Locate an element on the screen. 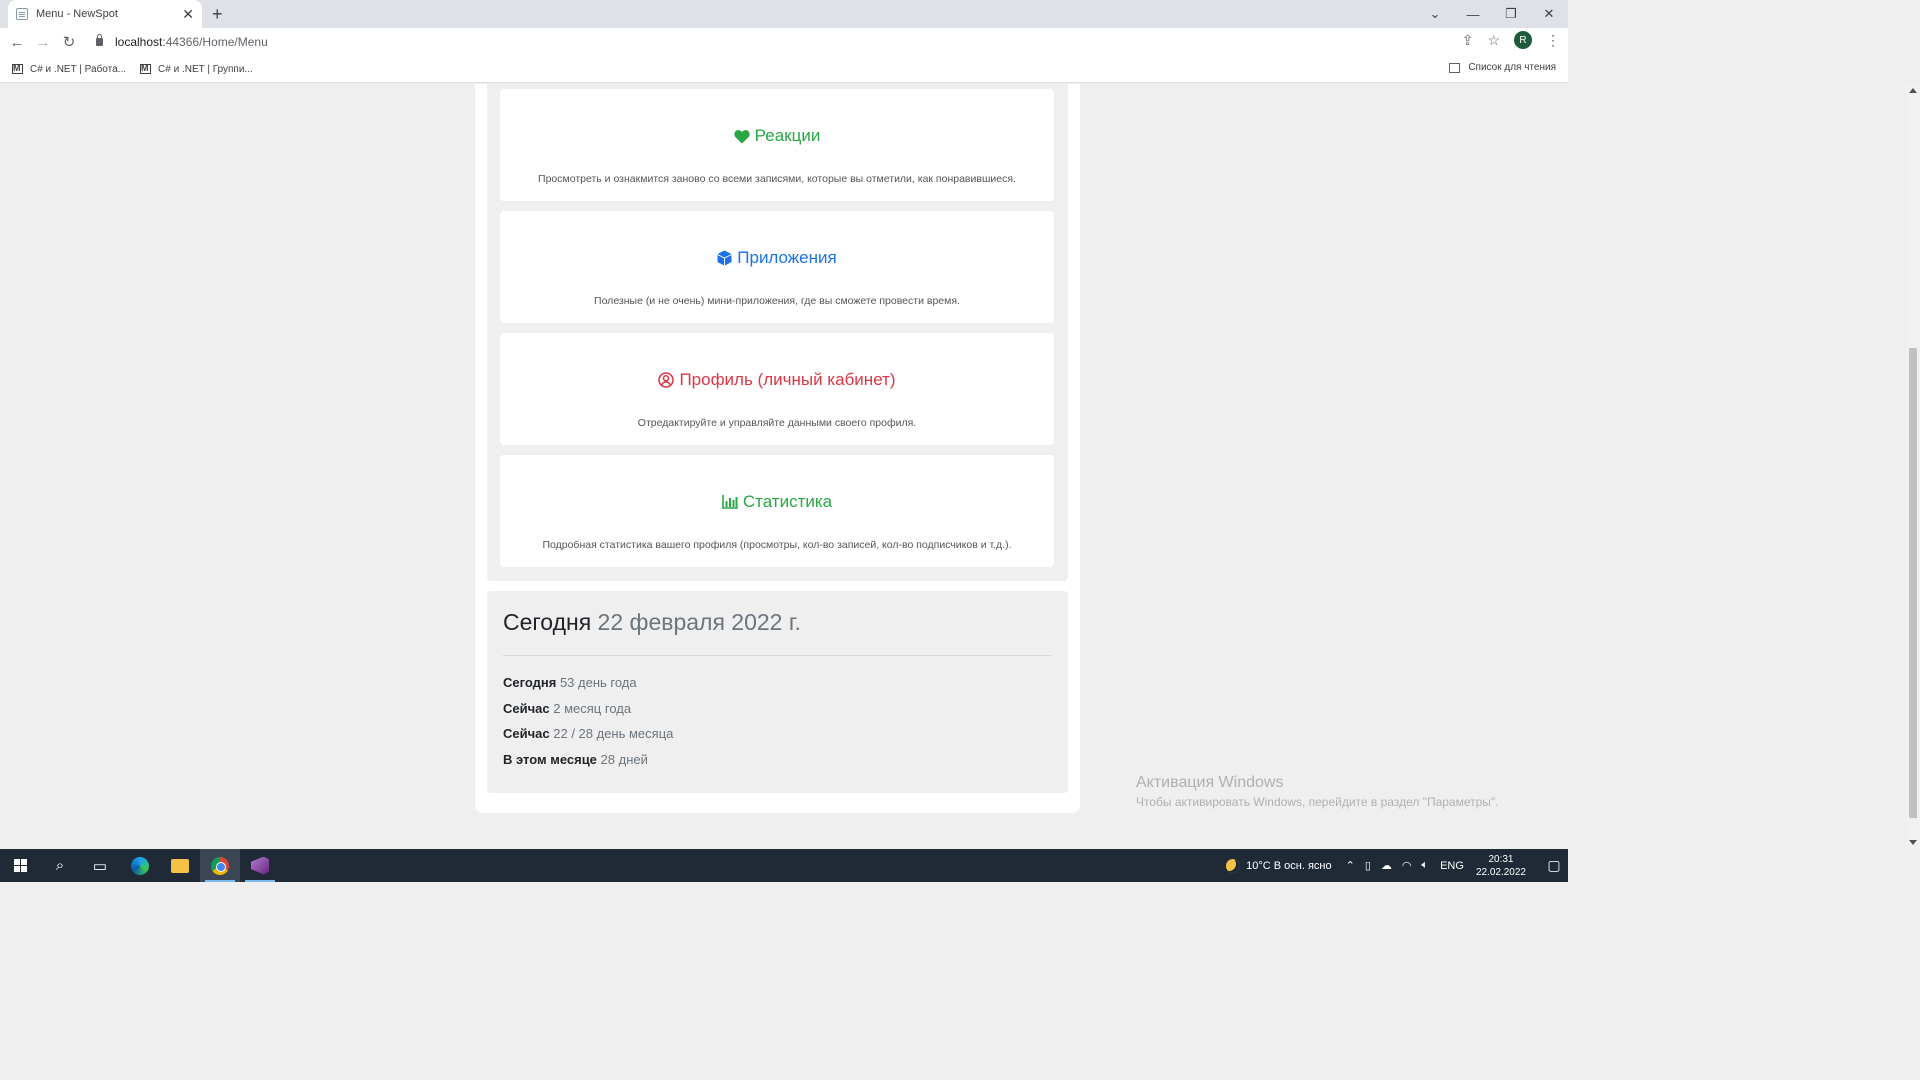 The image size is (1920, 1080). wifi-icon: ◠ is located at coordinates (1407, 865).